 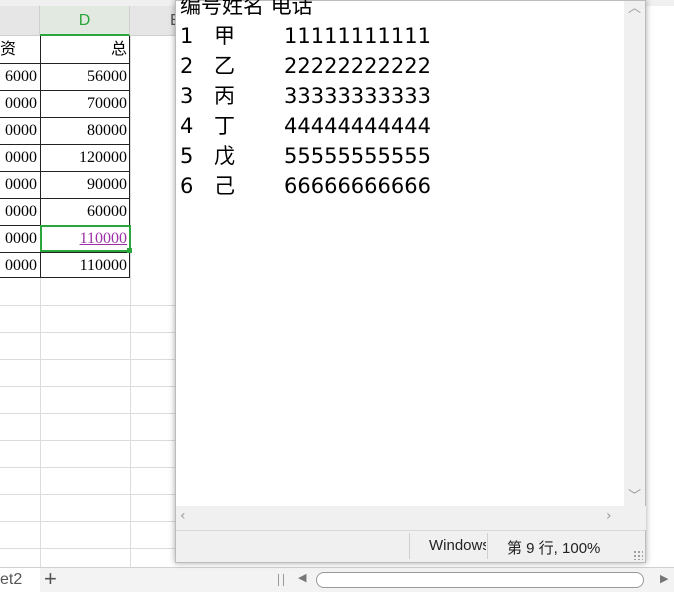 What do you see at coordinates (20, 21) in the screenshot?
I see `column-header-c` at bounding box center [20, 21].